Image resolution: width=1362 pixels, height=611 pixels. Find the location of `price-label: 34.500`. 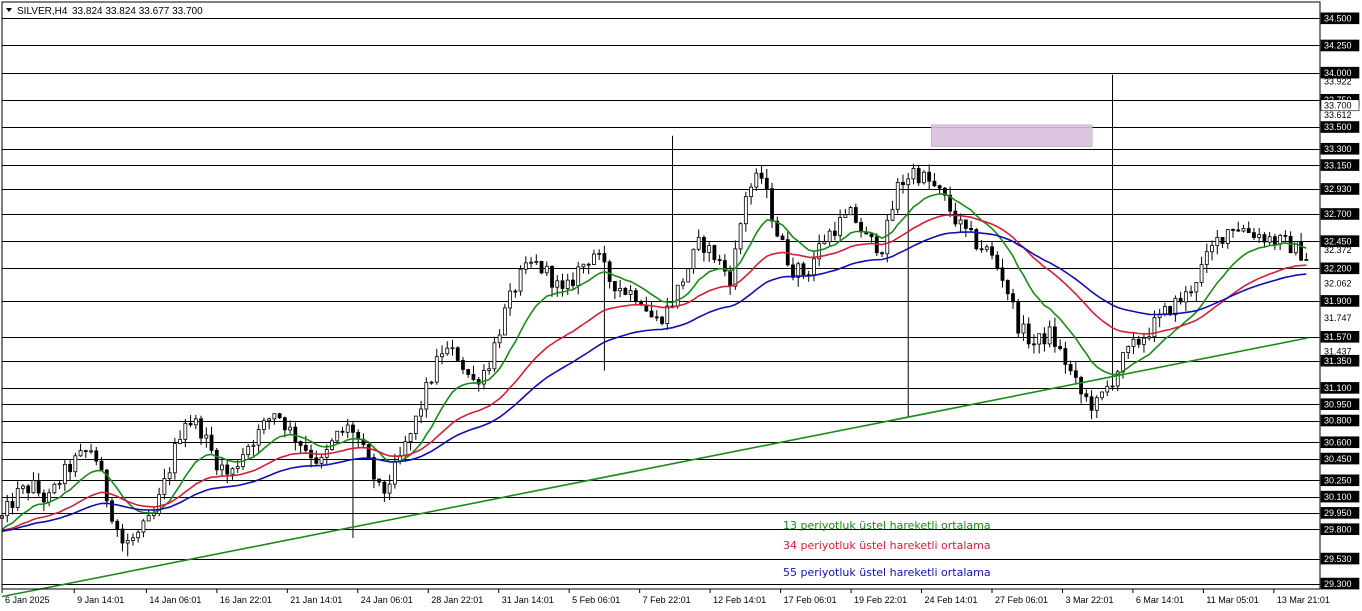

price-label: 34.500 is located at coordinates (1340, 18).